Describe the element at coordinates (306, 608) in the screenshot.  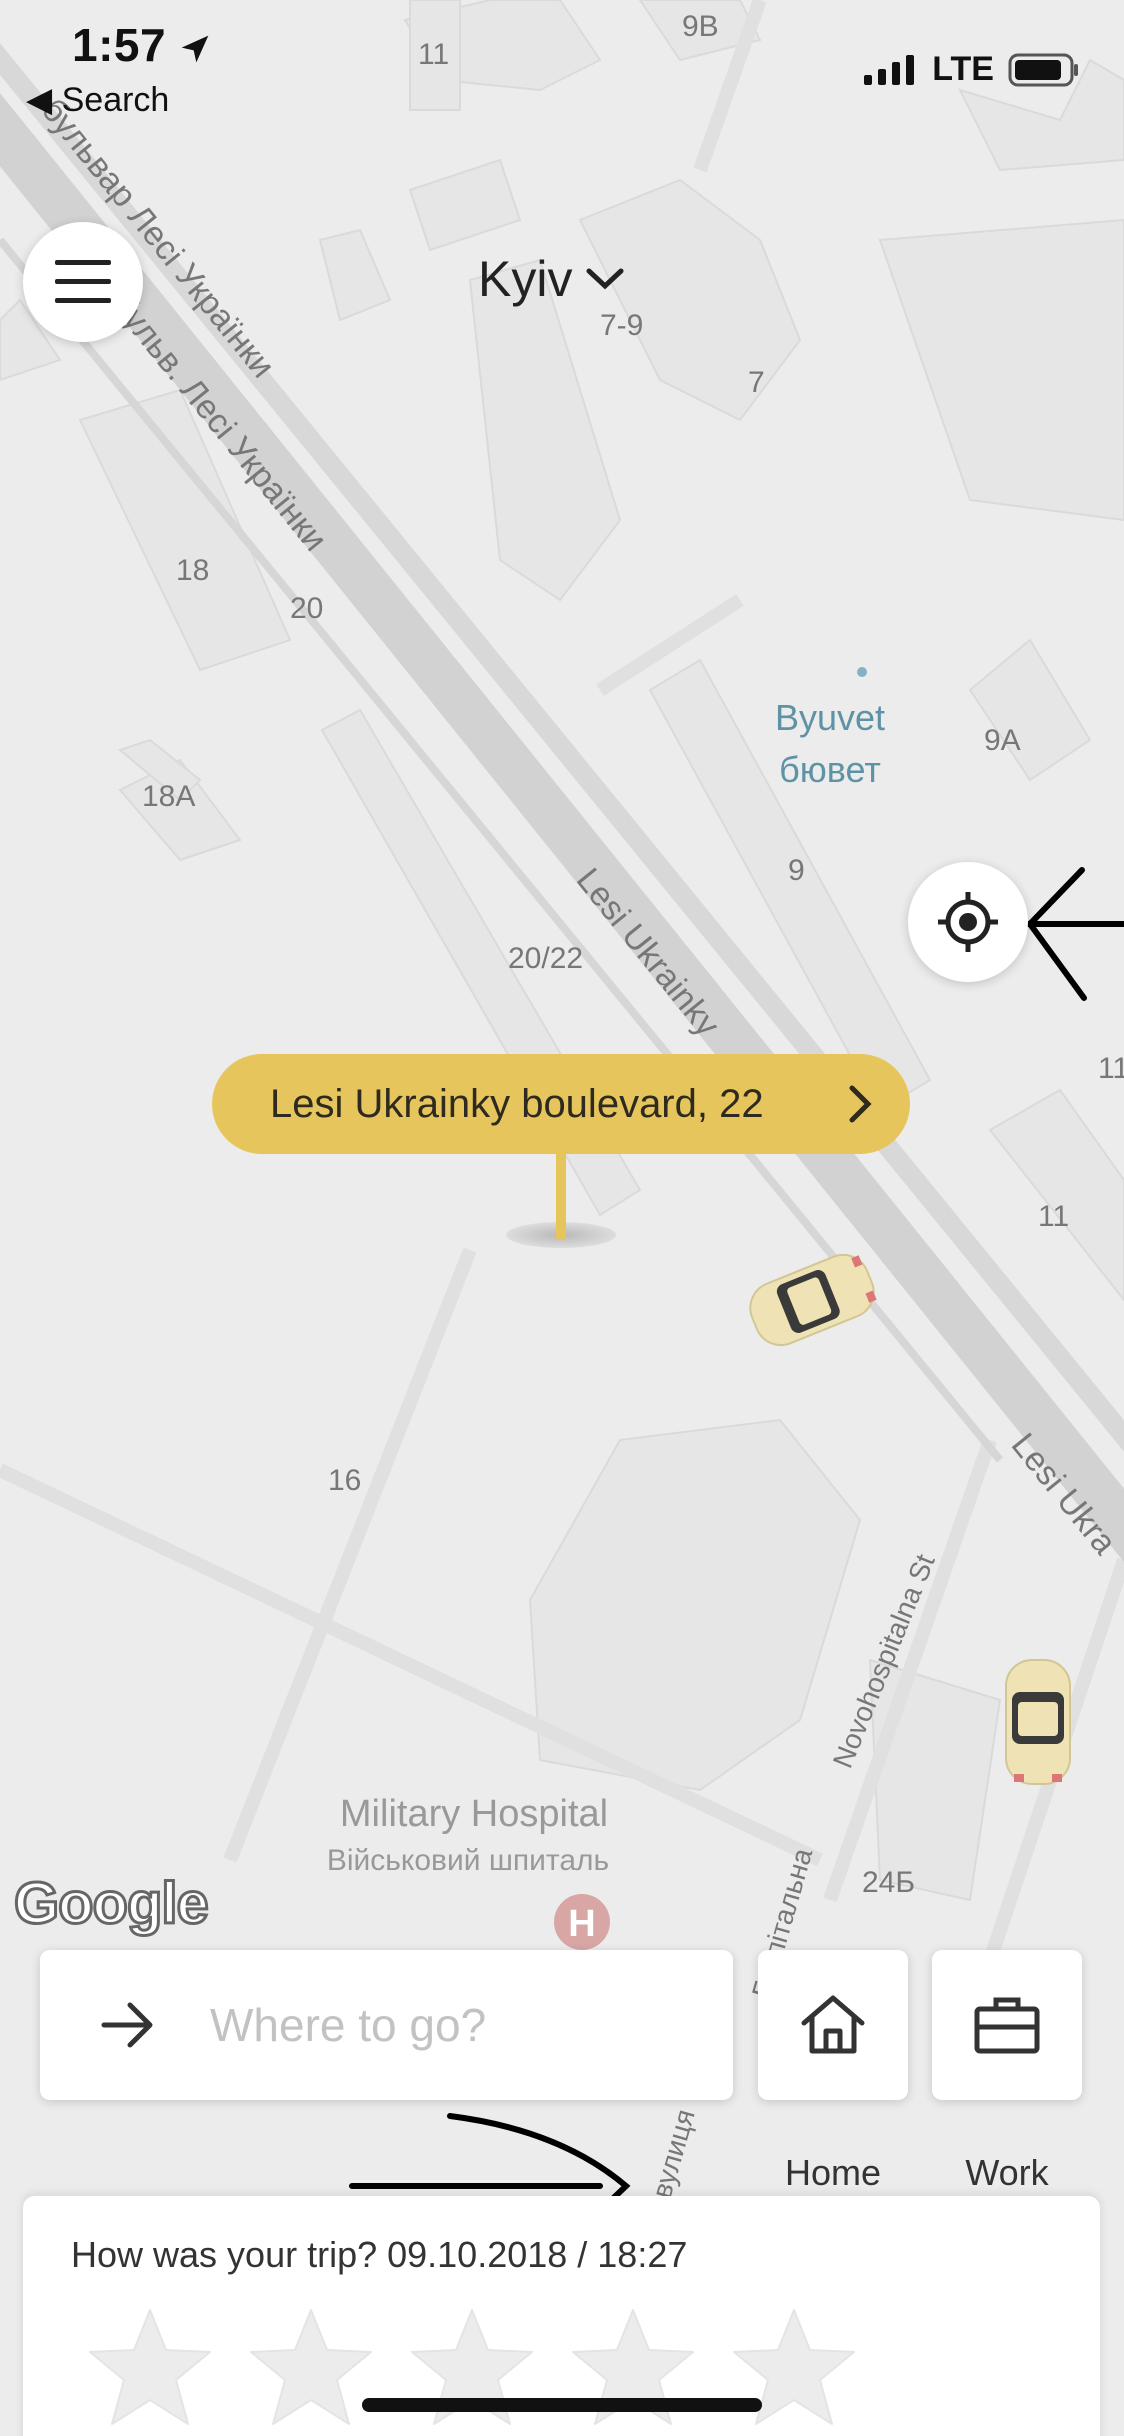
I see `building-number: 20` at that location.